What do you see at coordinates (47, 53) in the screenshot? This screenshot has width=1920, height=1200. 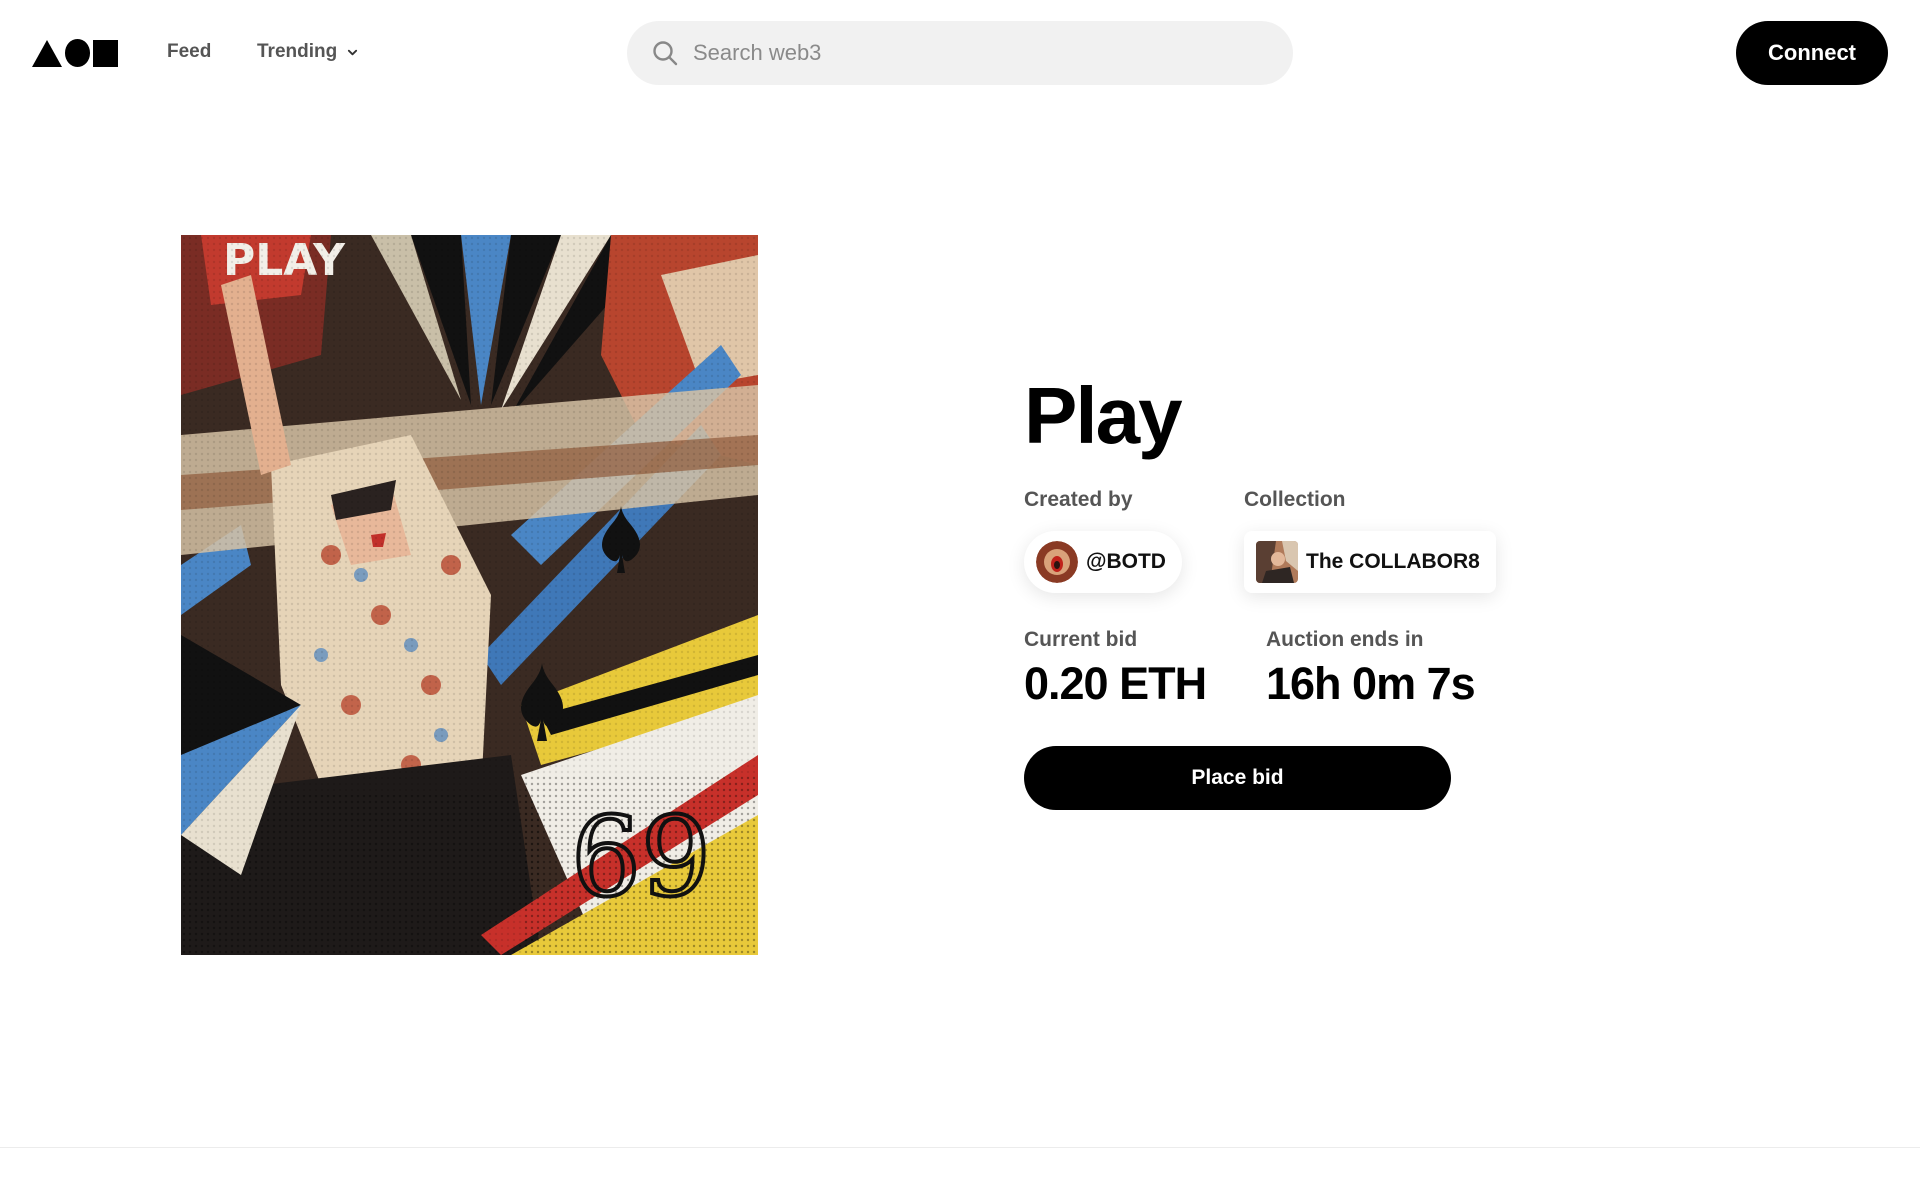 I see `triangle-logo-icon` at bounding box center [47, 53].